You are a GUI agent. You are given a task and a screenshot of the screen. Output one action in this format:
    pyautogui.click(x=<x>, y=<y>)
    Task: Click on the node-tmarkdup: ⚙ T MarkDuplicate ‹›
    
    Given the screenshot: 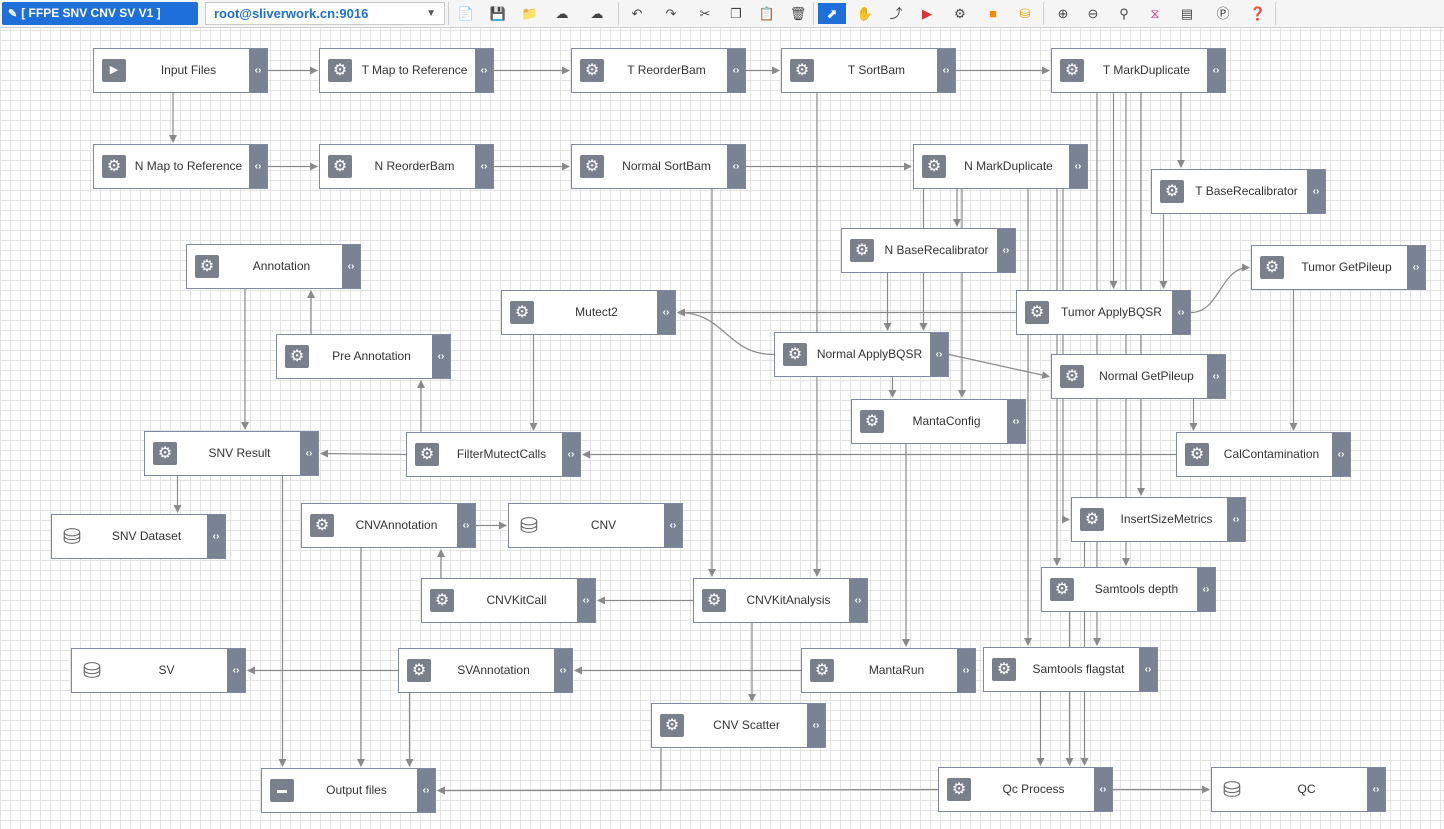 What is the action you would take?
    pyautogui.click(x=1138, y=70)
    